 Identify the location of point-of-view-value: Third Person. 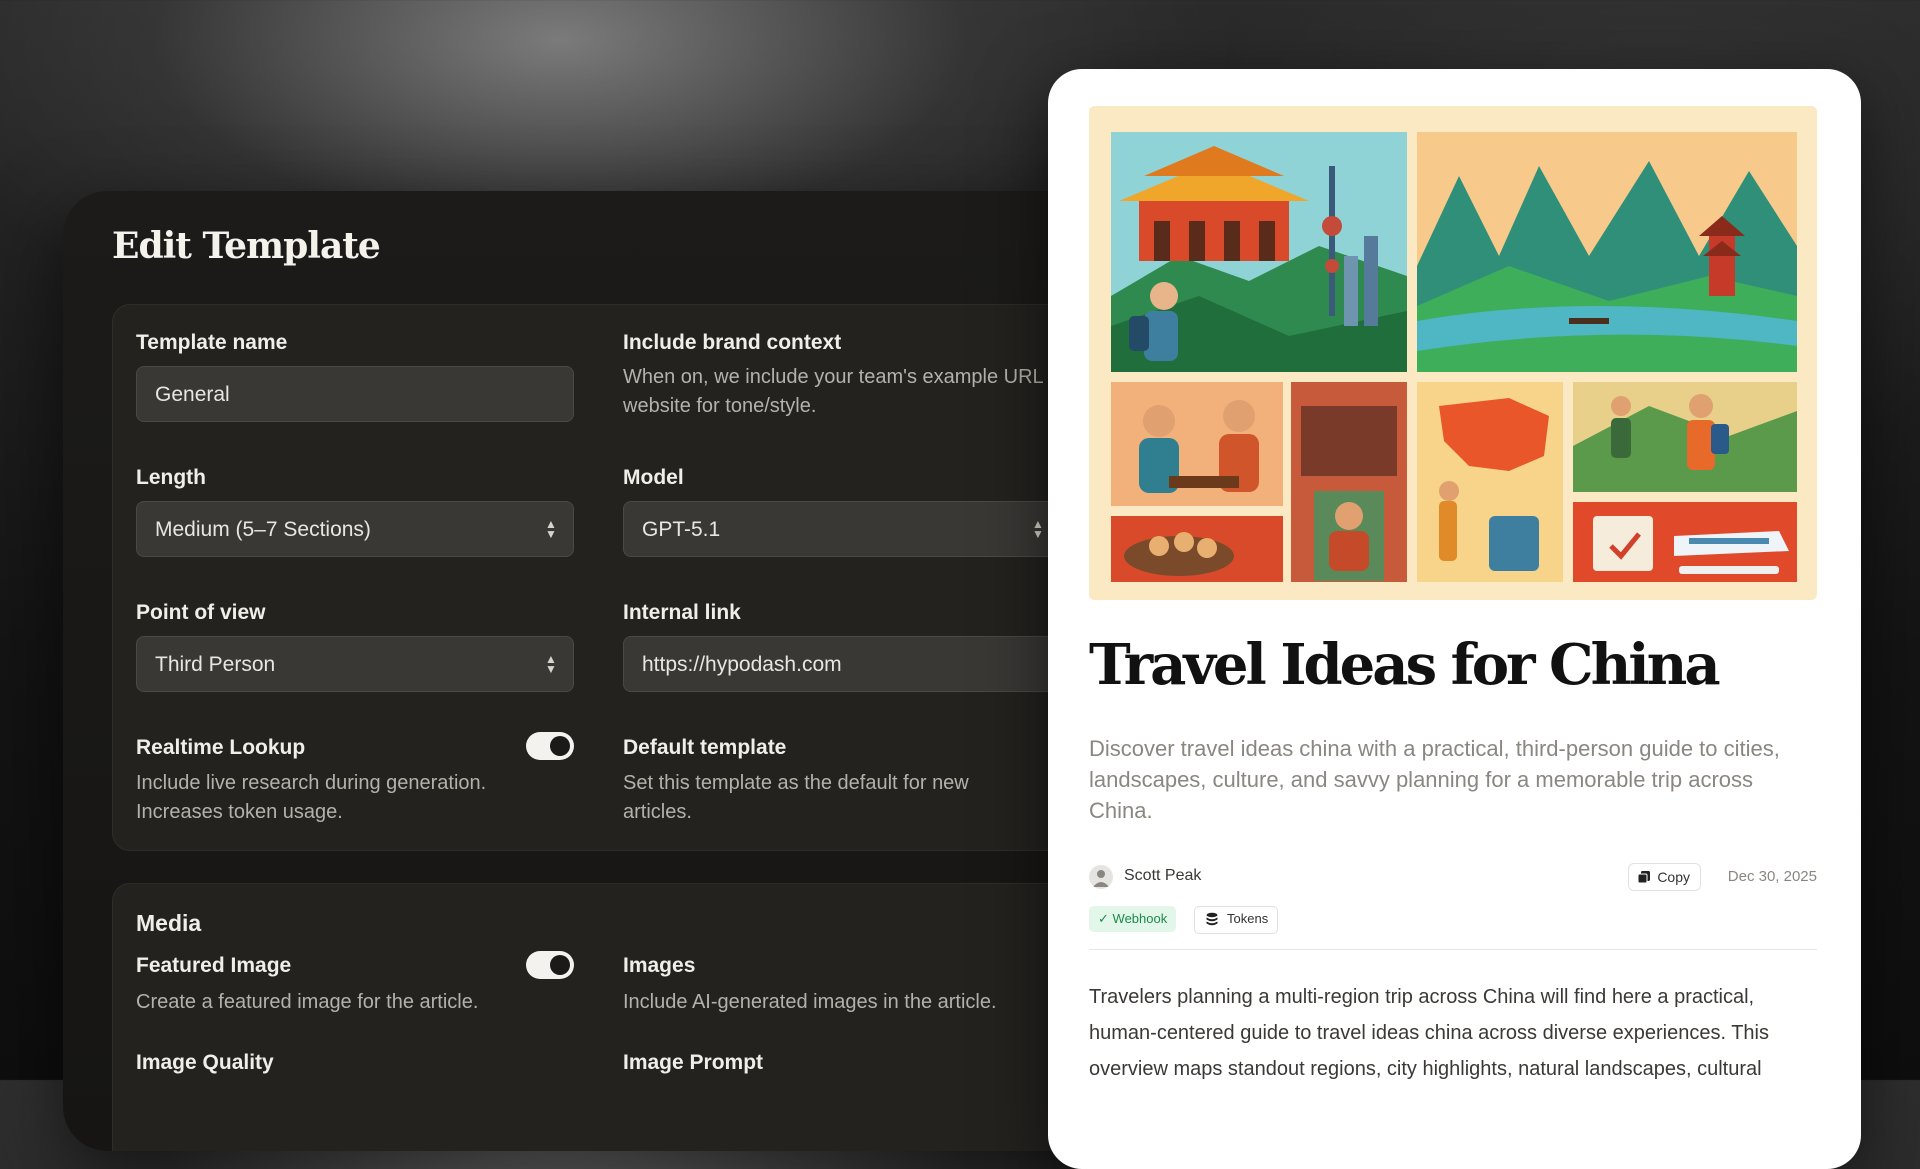
(215, 664).